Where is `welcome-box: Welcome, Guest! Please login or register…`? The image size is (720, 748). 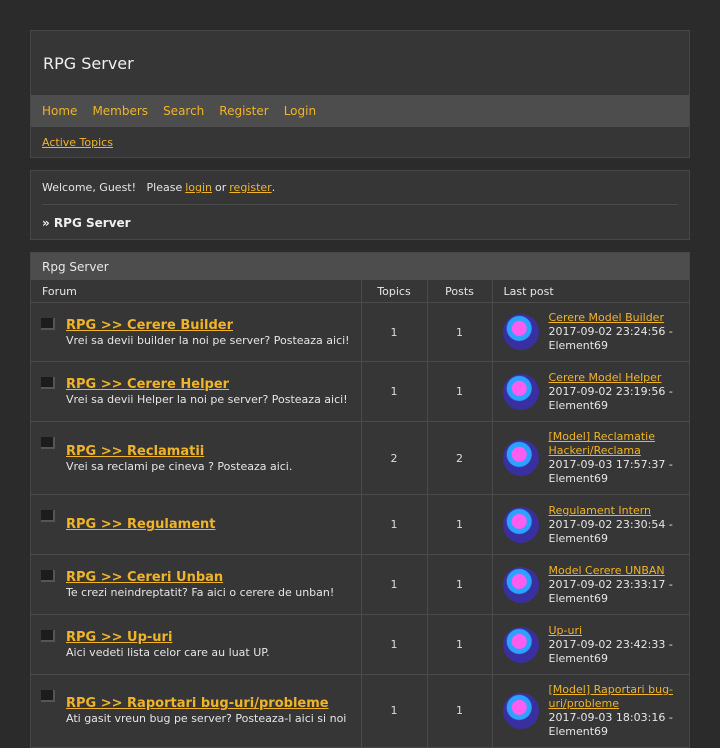 welcome-box: Welcome, Guest! Please login or register… is located at coordinates (360, 205).